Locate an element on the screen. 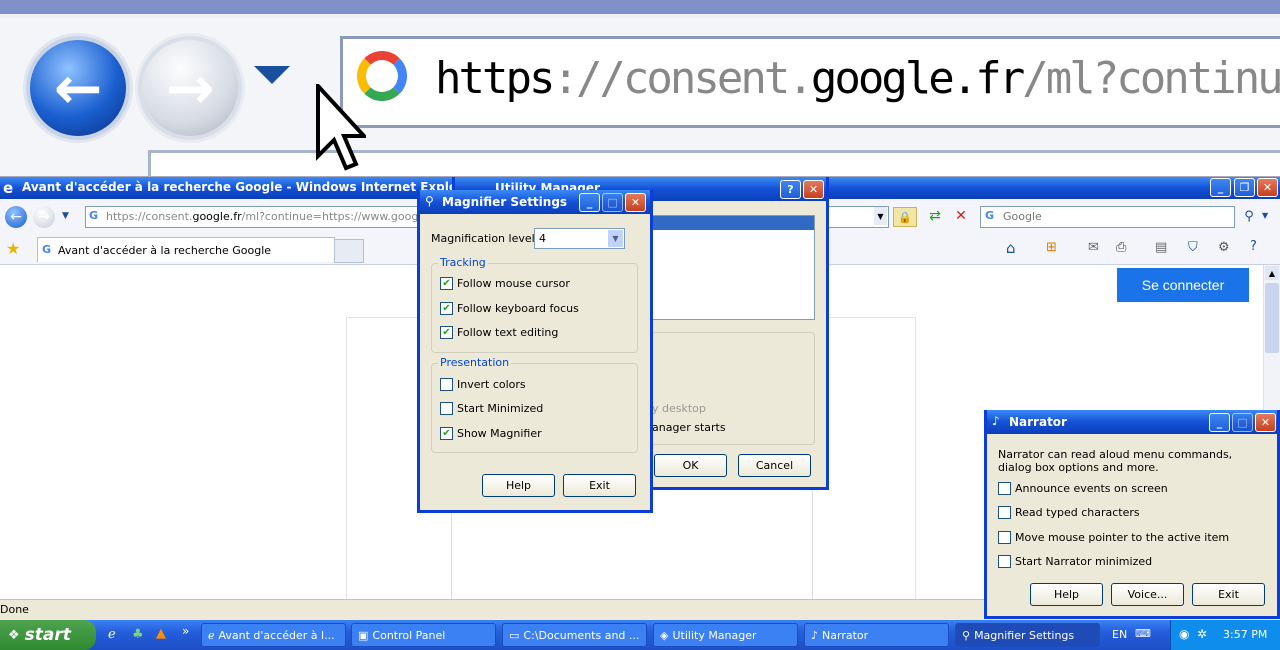 This screenshot has height=650, width=1280. checkbox-label: Follow mouse cursor is located at coordinates (513, 283).